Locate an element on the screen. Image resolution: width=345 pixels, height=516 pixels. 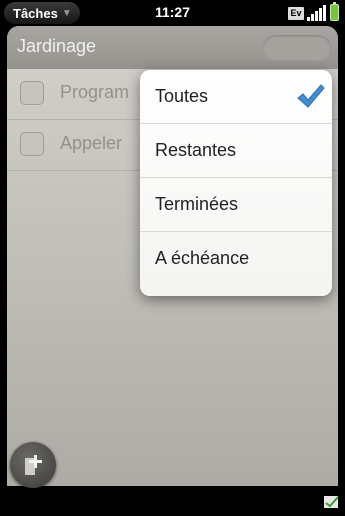
menu-item-terminees: Terminées is located at coordinates (236, 205).